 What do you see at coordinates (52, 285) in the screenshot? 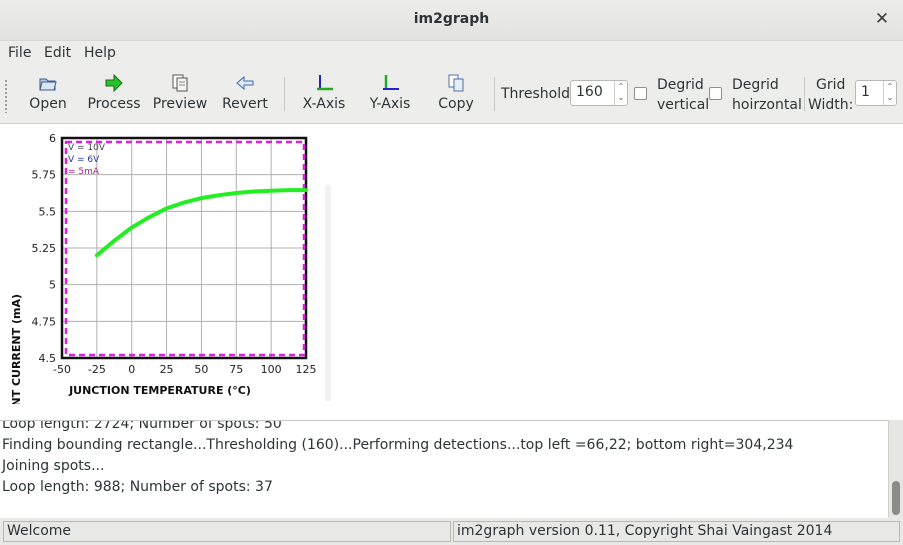
I see `y-tick-label: 5` at bounding box center [52, 285].